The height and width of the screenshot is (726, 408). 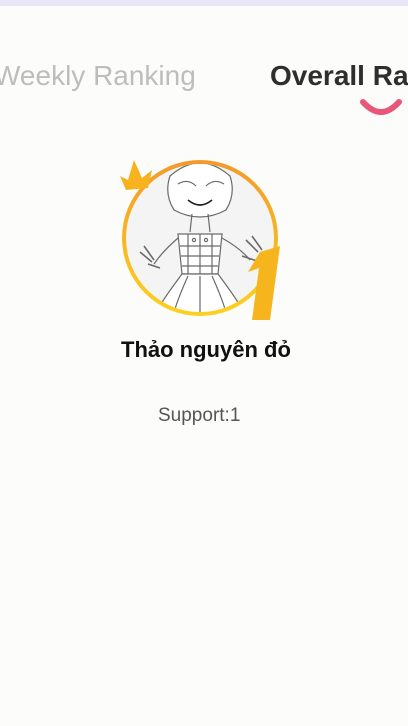 I want to click on support-count: Support:1, so click(x=228, y=416).